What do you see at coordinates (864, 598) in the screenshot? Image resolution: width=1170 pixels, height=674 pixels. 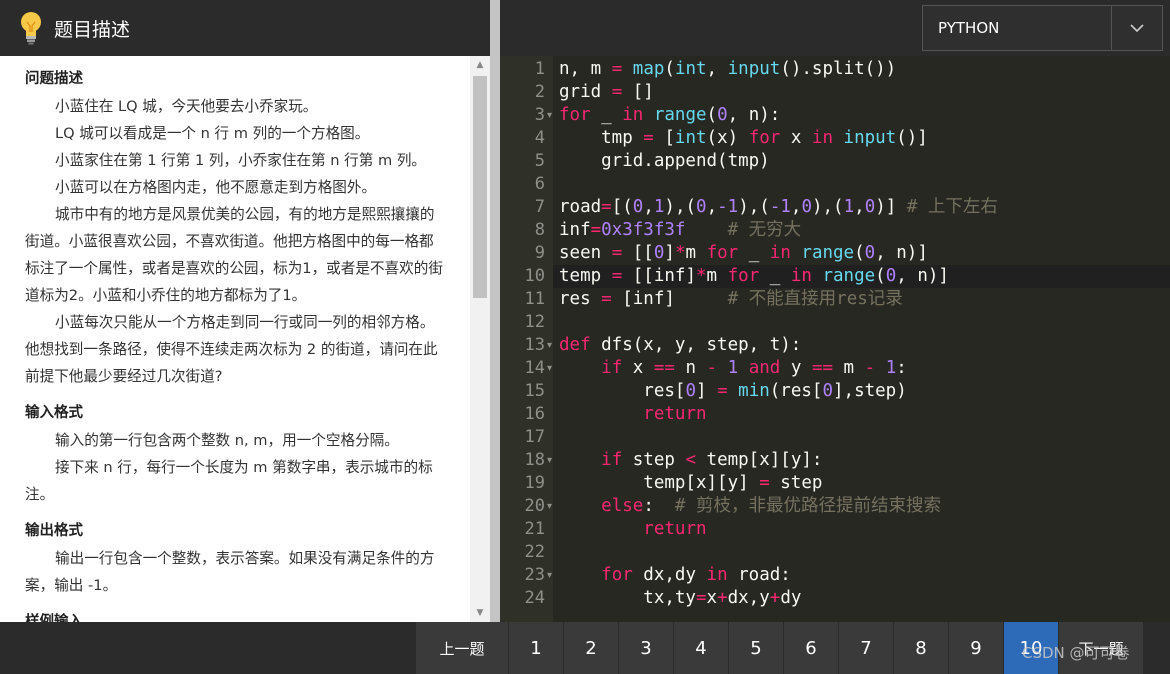 I see `code-line: tx,ty=x+dx,y+dy` at bounding box center [864, 598].